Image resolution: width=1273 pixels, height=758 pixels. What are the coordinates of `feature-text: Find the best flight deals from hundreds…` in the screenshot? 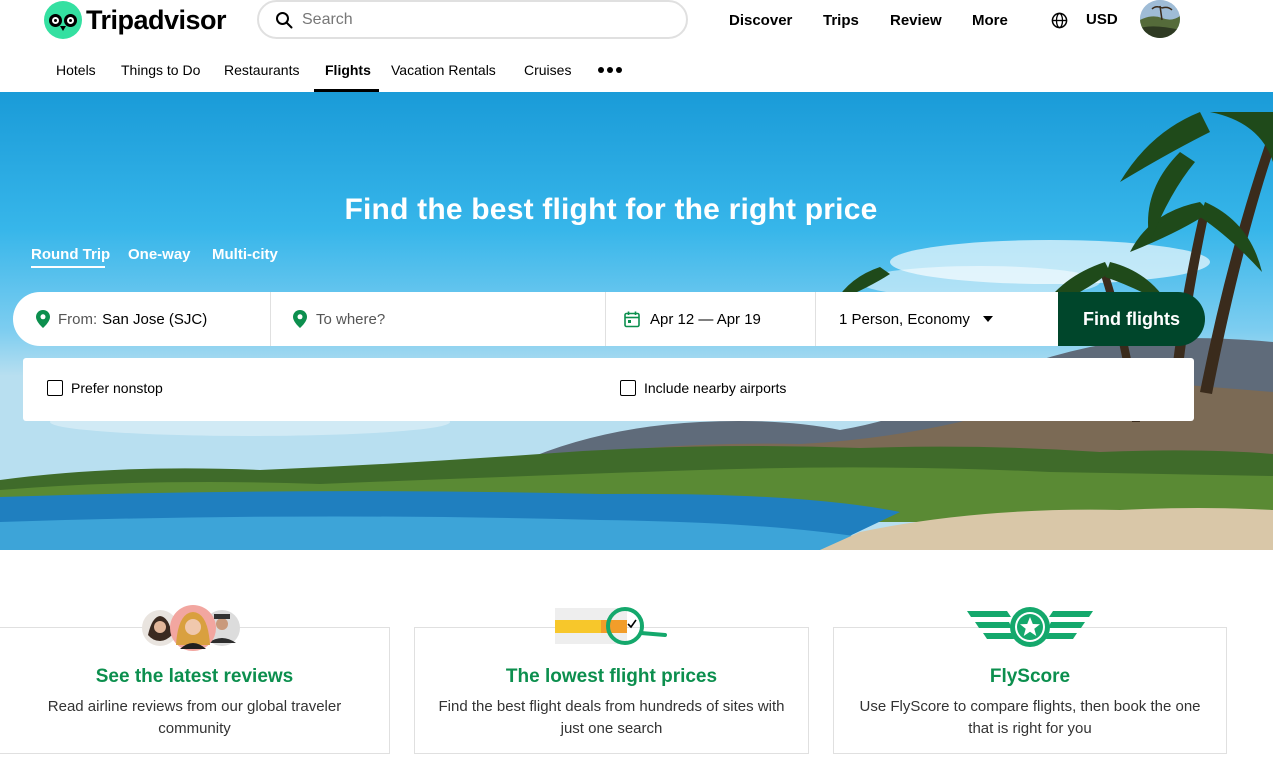 It's located at (611, 717).